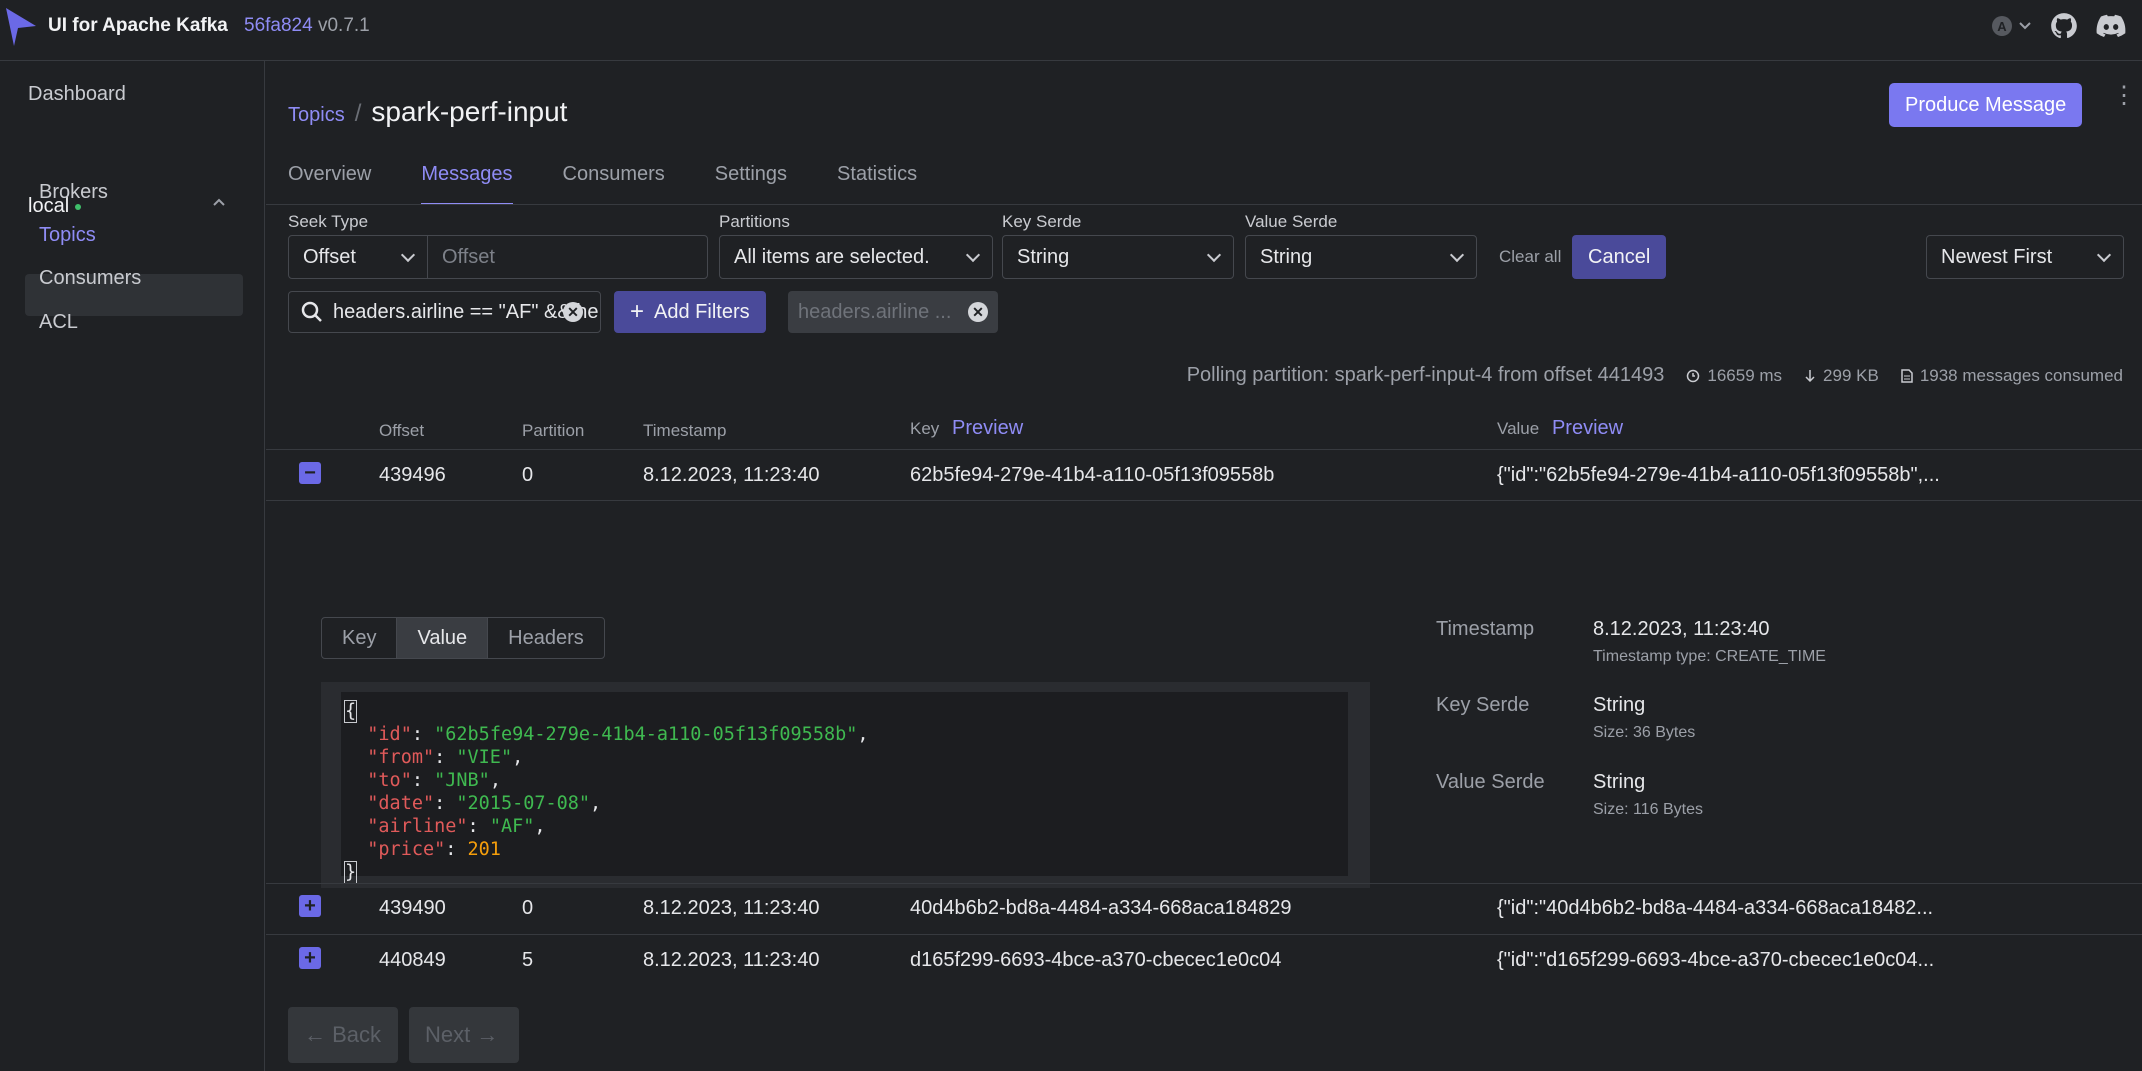 The width and height of the screenshot is (2142, 1071). Describe the element at coordinates (1361, 257) in the screenshot. I see `value-serde-select: String` at that location.